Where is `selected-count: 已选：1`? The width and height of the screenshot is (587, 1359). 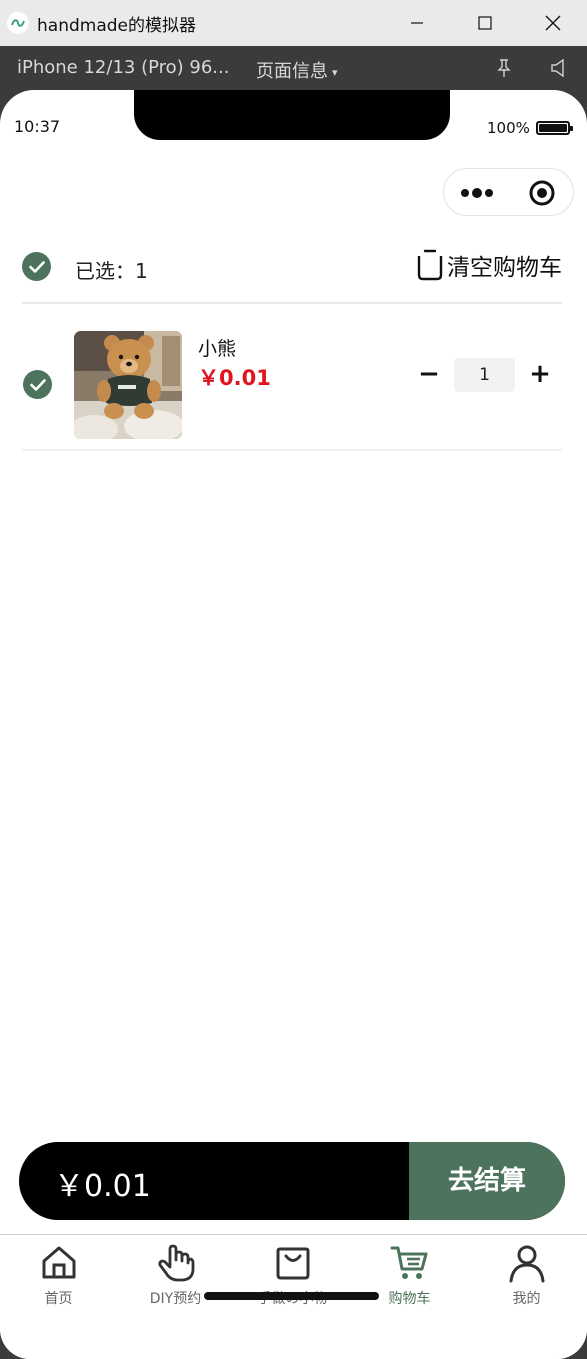
selected-count: 已选：1 is located at coordinates (111, 271).